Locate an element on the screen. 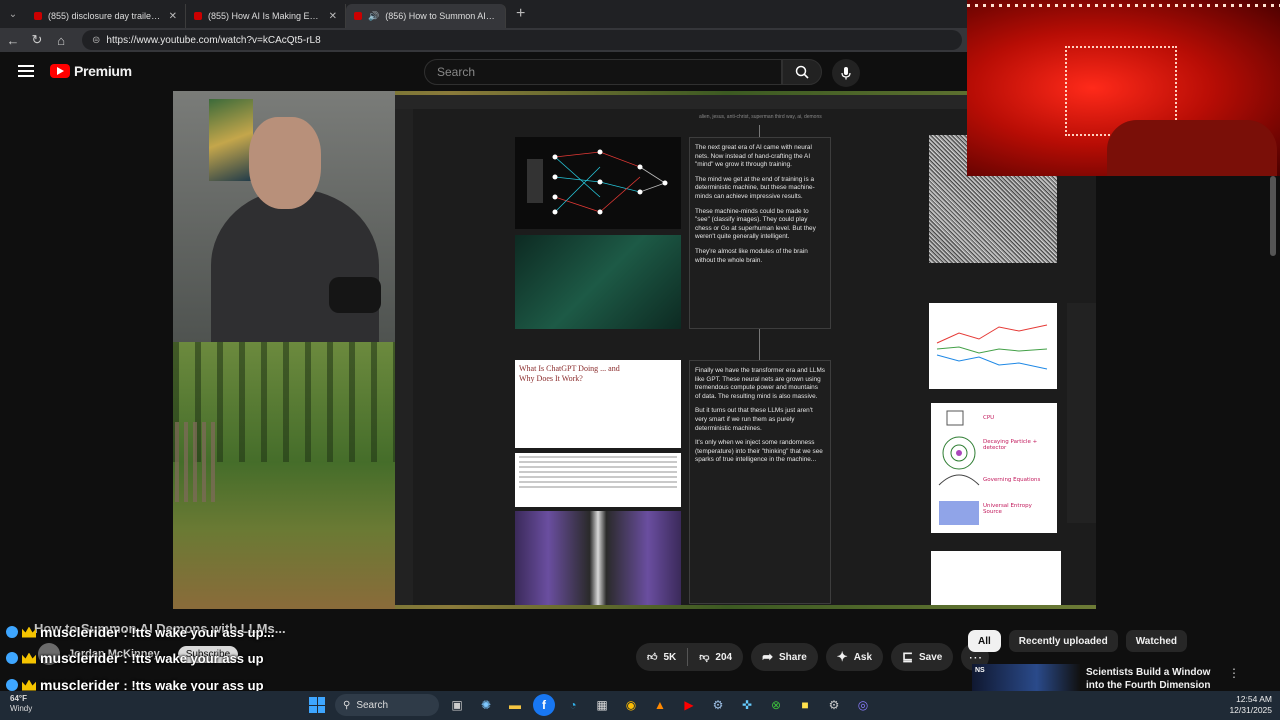  weather-widget: 64°F Windy is located at coordinates (21, 704).